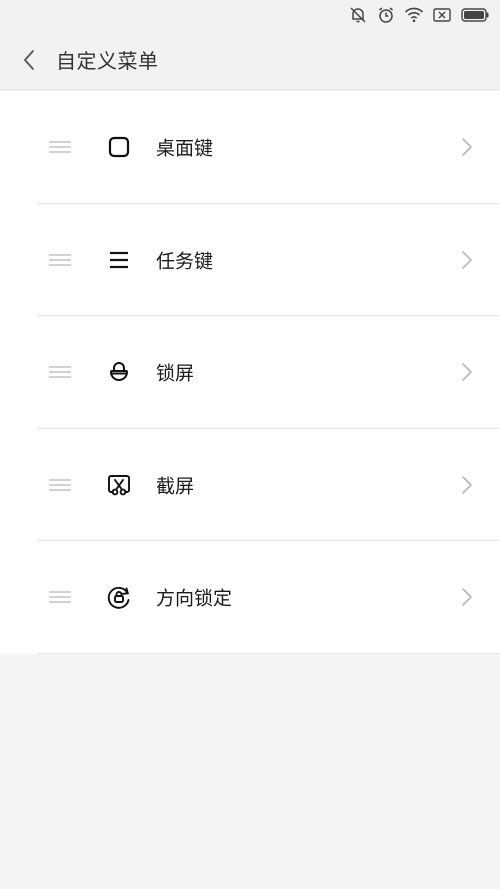 The width and height of the screenshot is (500, 889). Describe the element at coordinates (442, 15) in the screenshot. I see `close-box-icon` at that location.